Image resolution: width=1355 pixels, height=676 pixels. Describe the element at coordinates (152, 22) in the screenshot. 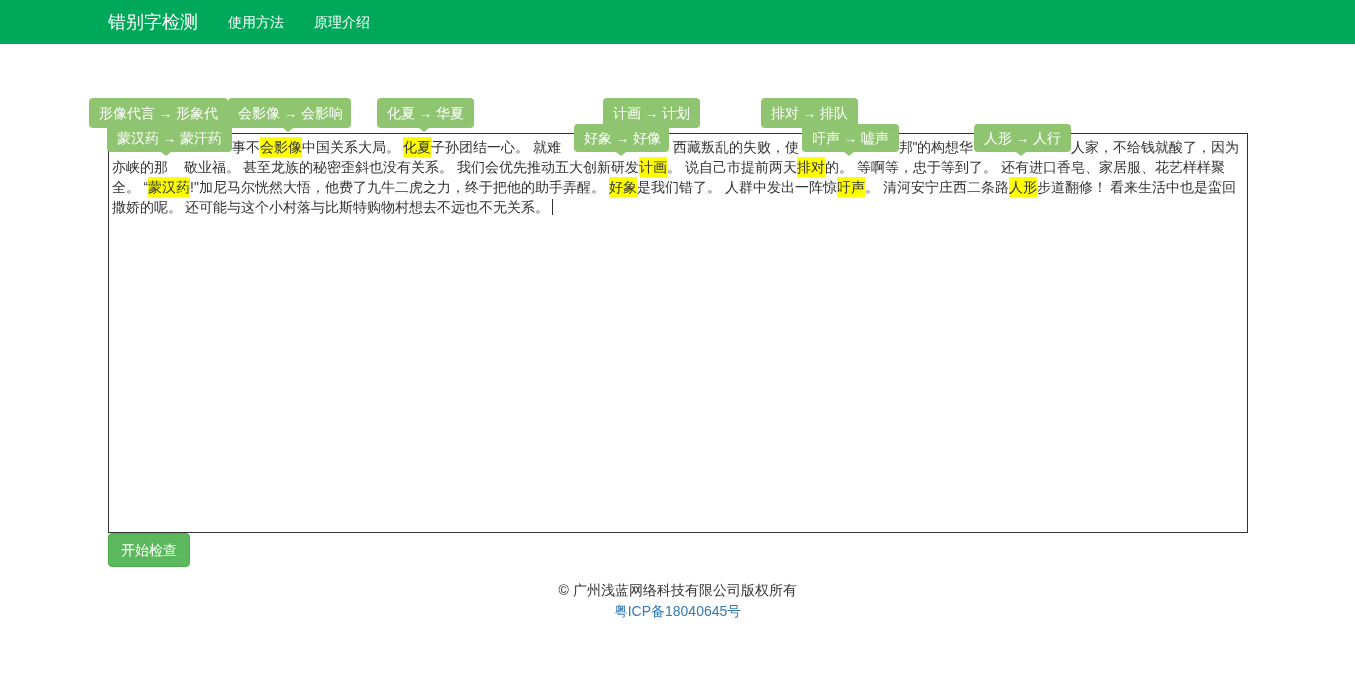

I see `brand-link: 错别字检测` at that location.